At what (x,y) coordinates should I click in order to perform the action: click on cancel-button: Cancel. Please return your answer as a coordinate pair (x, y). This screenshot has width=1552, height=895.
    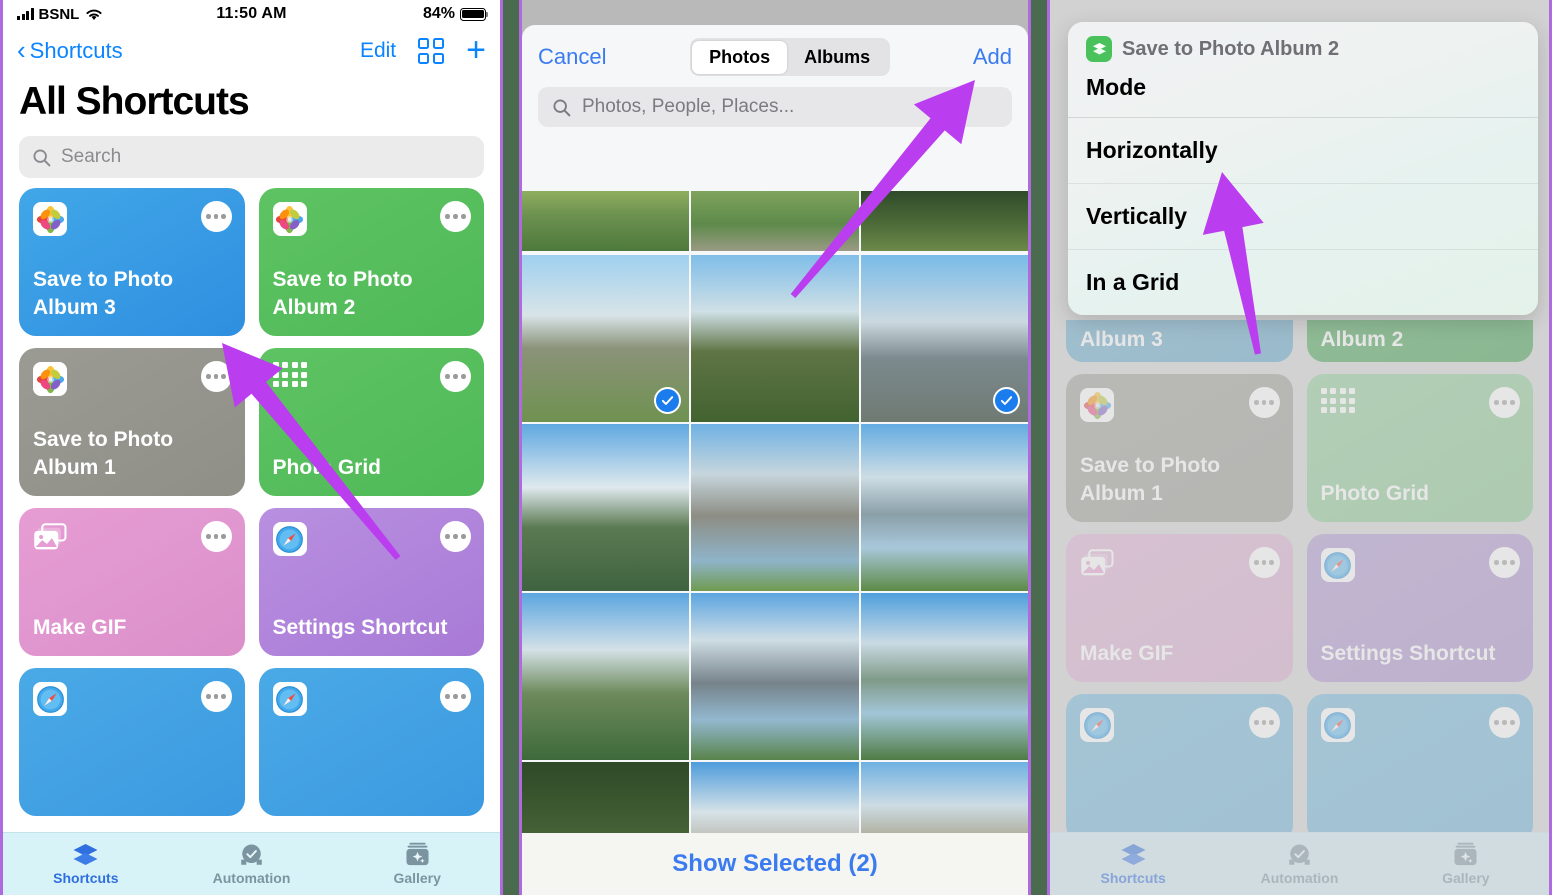
    Looking at the image, I should click on (572, 57).